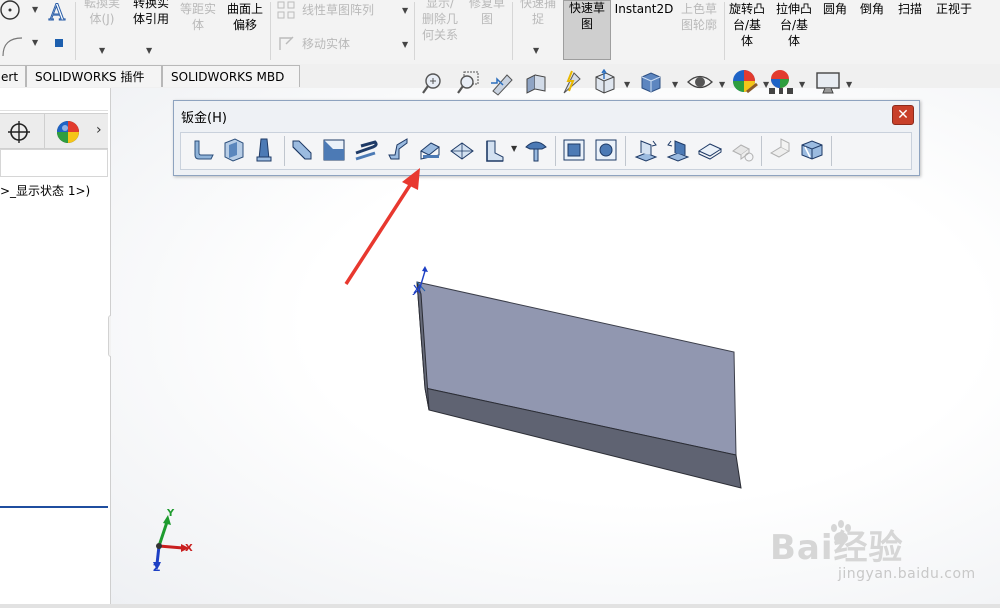 The width and height of the screenshot is (1000, 608). I want to click on panel-tabs: ›, so click(54, 131).